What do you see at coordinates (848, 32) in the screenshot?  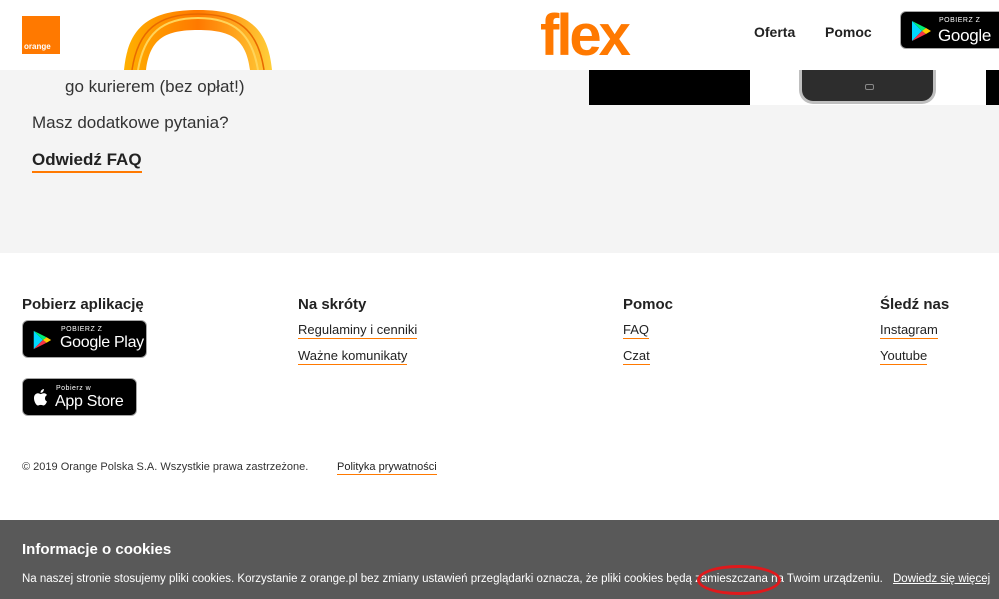 I see `nav-pomoc: Pomoc` at bounding box center [848, 32].